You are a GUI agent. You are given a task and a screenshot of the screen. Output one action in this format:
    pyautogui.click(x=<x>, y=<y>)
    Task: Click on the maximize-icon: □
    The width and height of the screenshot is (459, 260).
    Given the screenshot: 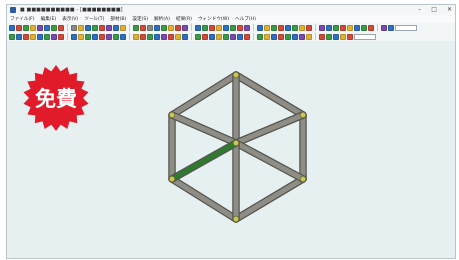 What is the action you would take?
    pyautogui.click(x=434, y=9)
    